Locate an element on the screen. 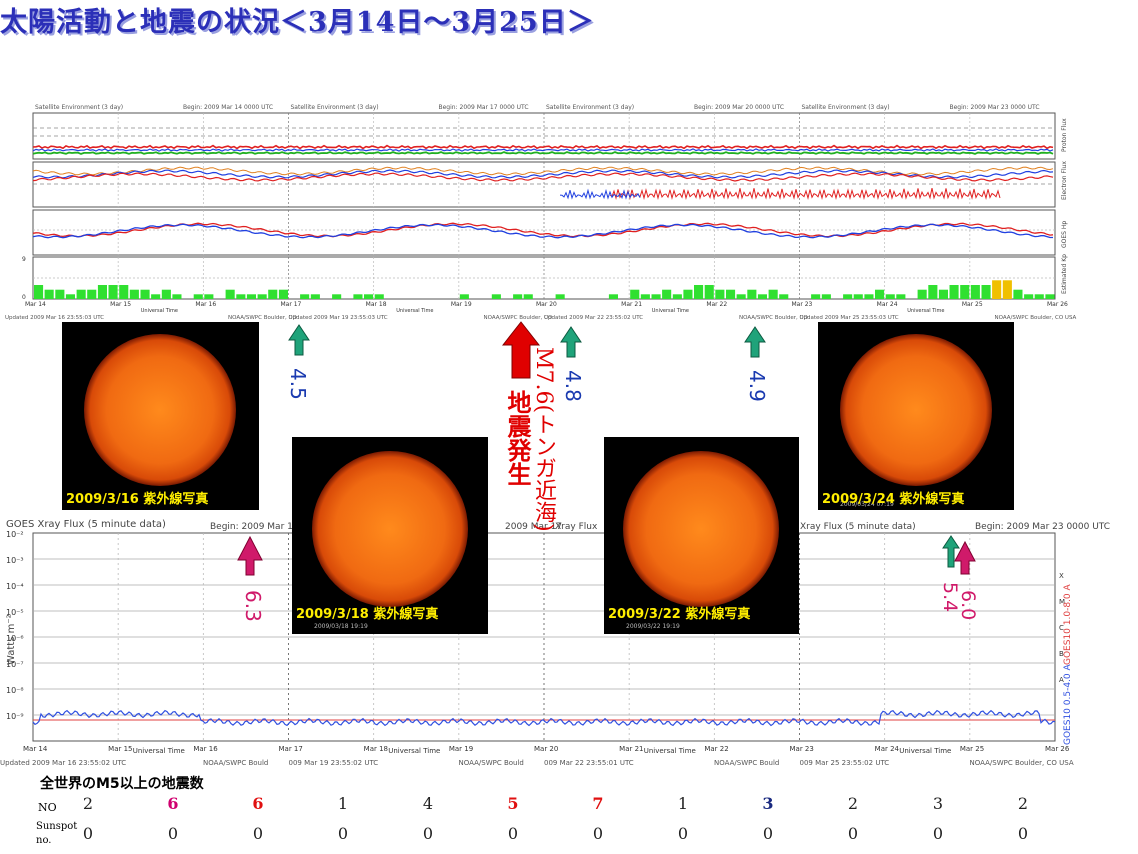 This screenshot has height=854, width=1138. xray-y-unit: Watts m⁻² is located at coordinates (11, 639).